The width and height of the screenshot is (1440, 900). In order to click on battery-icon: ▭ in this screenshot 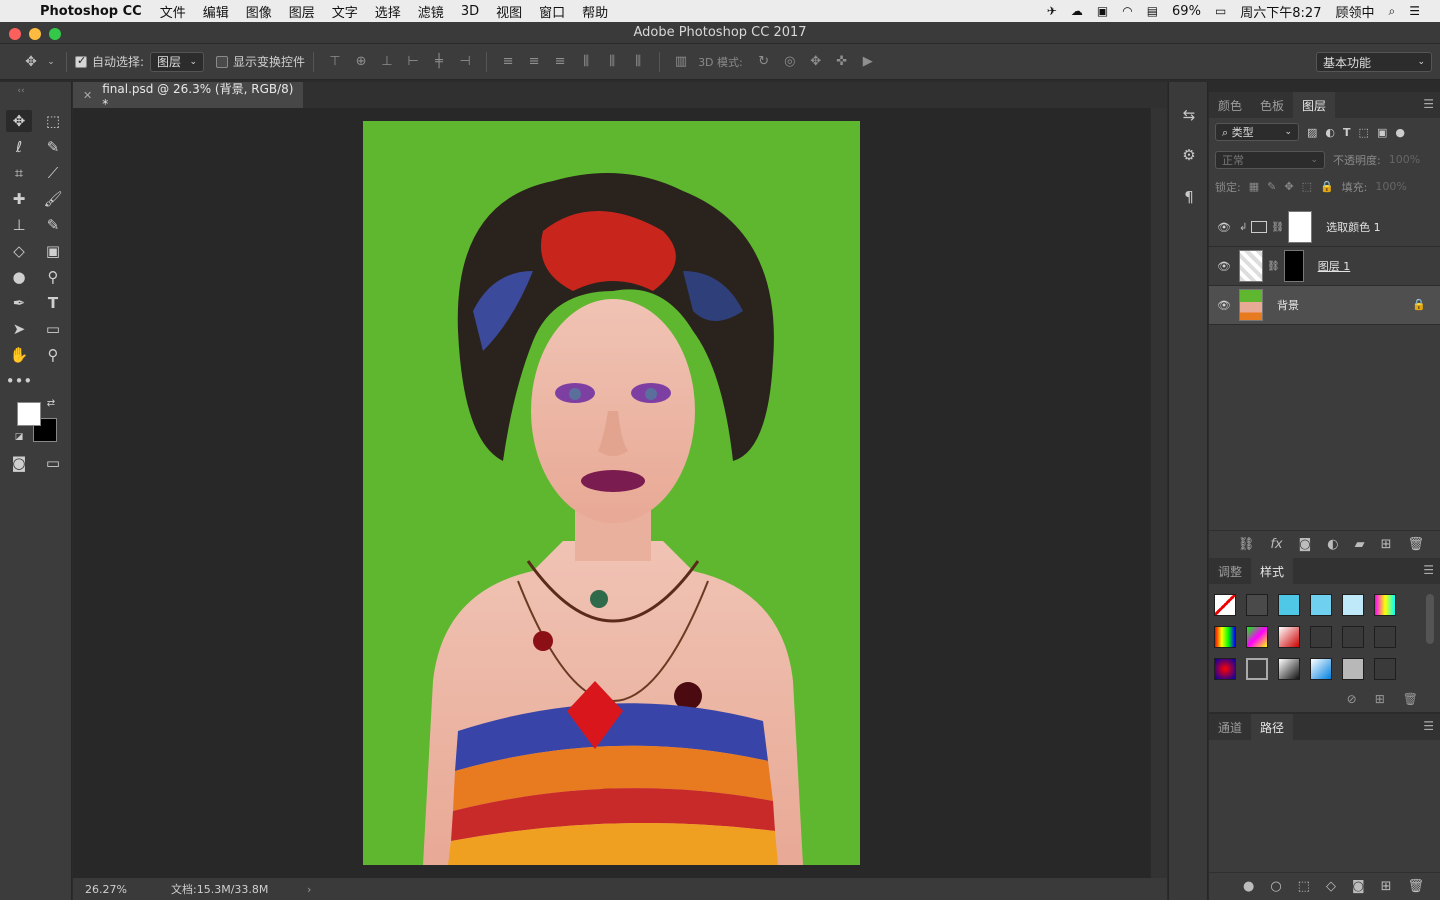, I will do `click(1220, 11)`.